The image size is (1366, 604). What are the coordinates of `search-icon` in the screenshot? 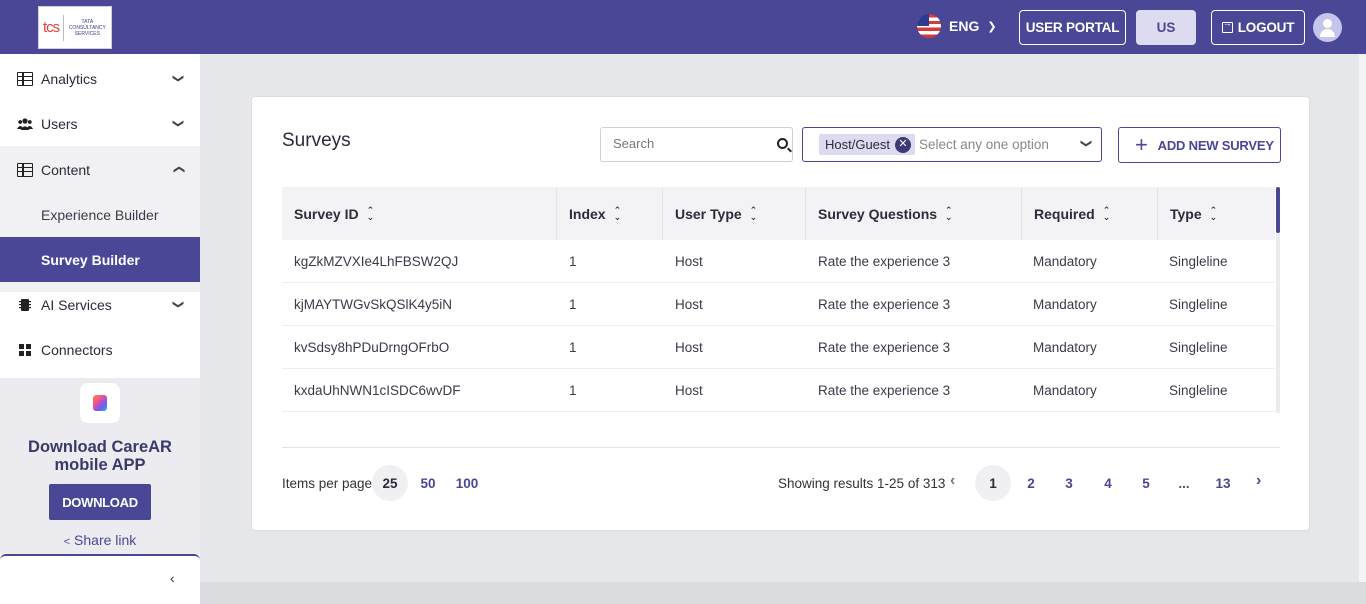 It's located at (782, 143).